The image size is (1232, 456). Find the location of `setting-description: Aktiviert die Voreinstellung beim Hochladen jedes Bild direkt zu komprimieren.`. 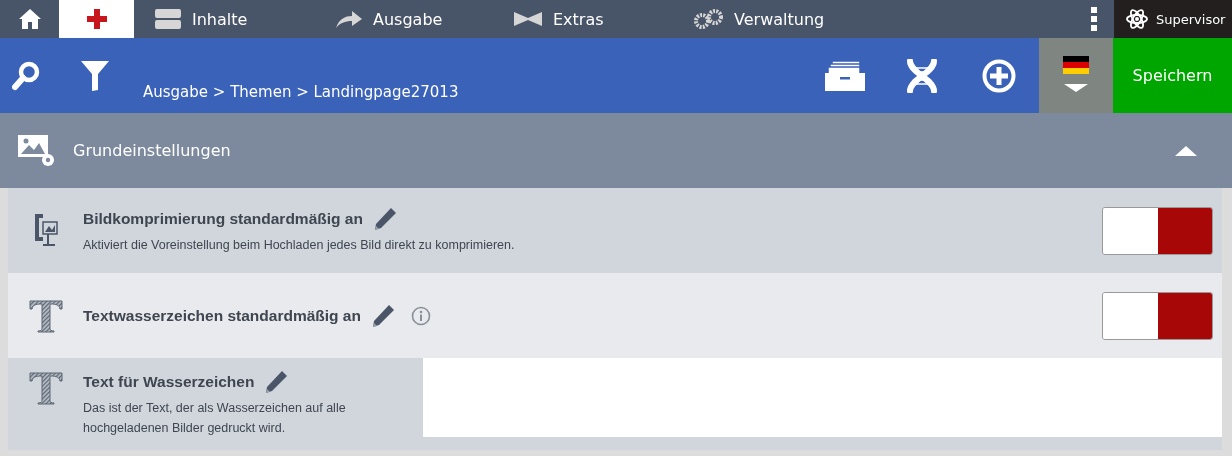

setting-description: Aktiviert die Voreinstellung beim Hochladen jedes Bild direkt zu komprimieren. is located at coordinates (299, 245).